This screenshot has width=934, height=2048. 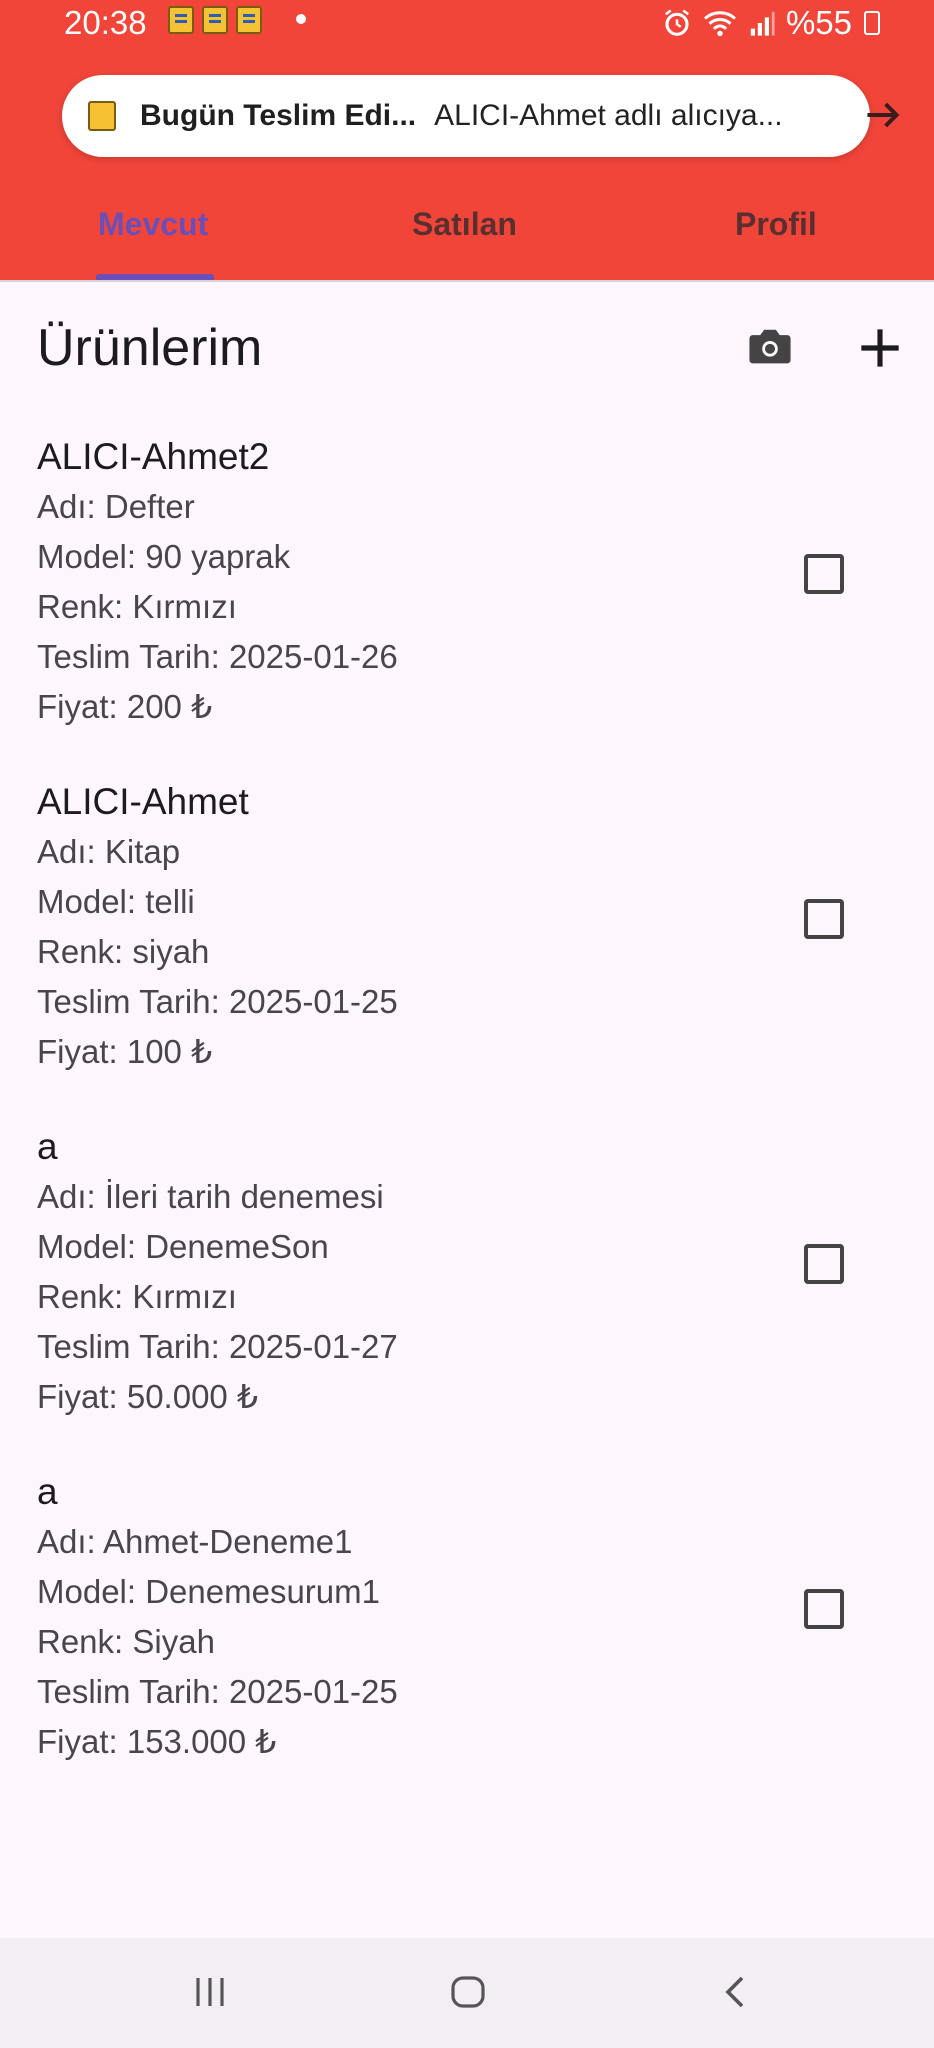 I want to click on product-price: Fiyat: 50.000 ₺, so click(x=147, y=1396).